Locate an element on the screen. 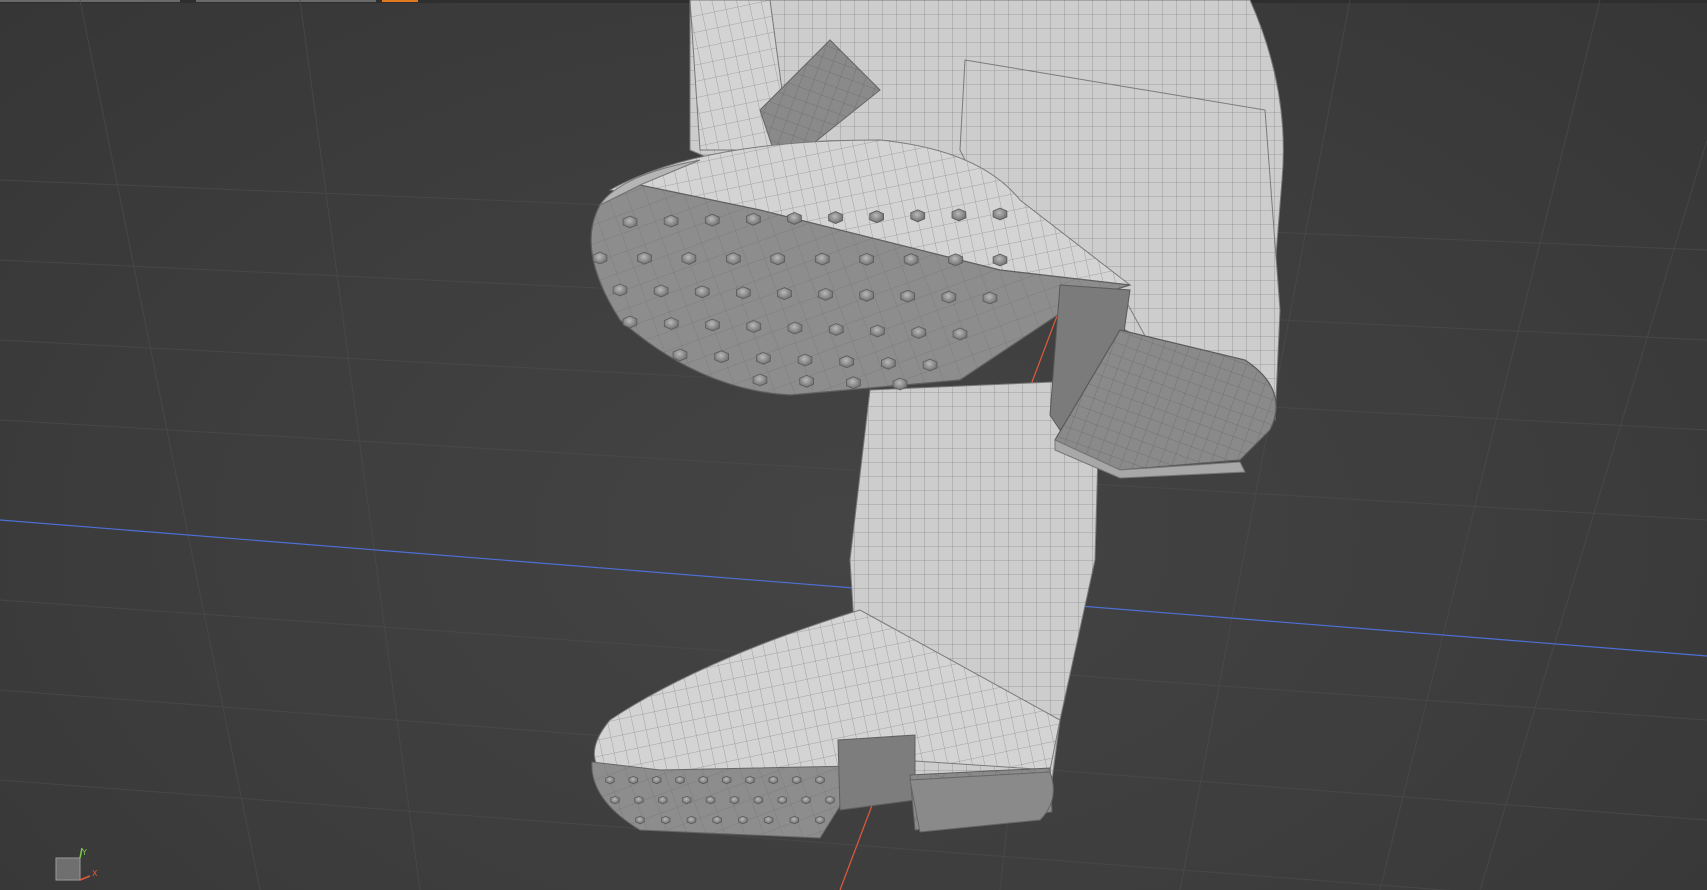 The image size is (1707, 890). axis-gizmo: Y X is located at coordinates (78, 866).